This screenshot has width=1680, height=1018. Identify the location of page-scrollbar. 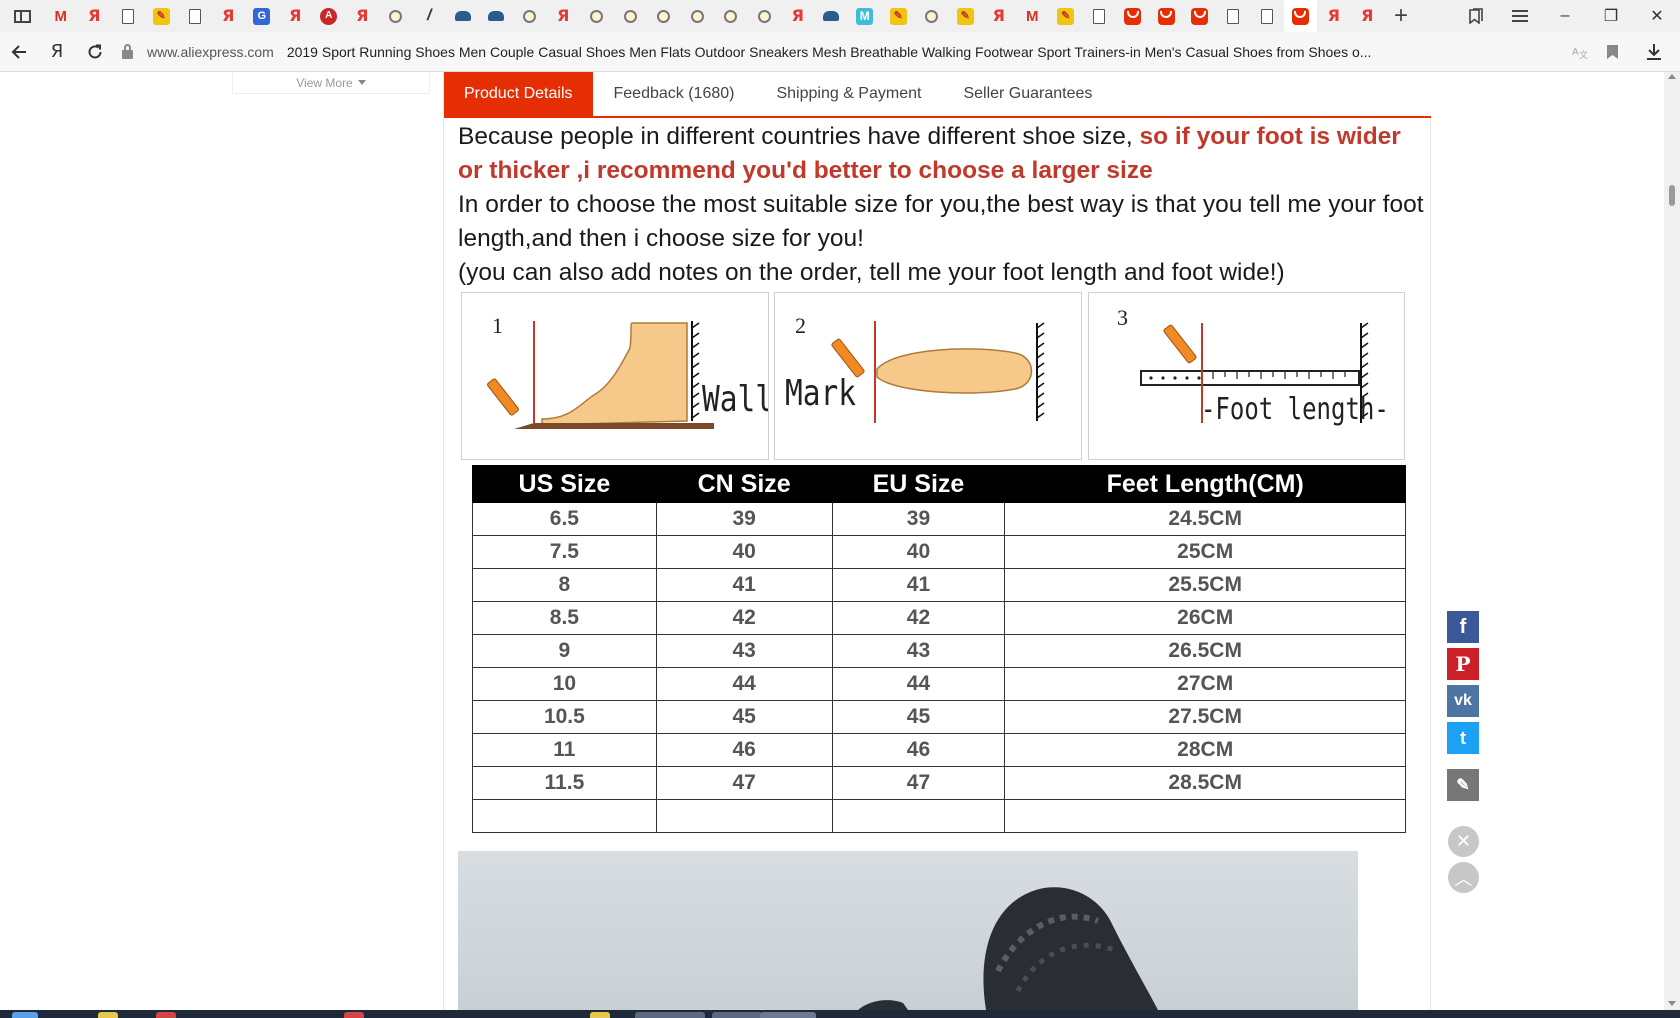
(1672, 541).